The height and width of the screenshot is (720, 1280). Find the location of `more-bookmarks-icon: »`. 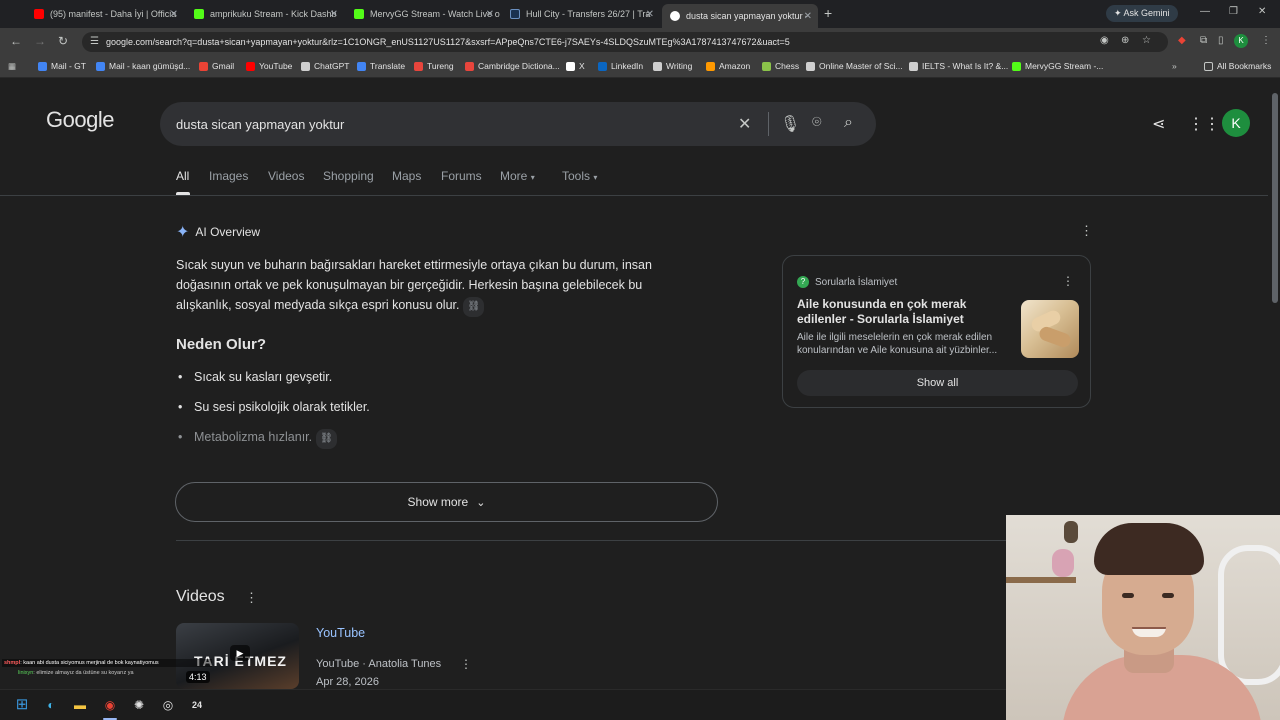

more-bookmarks-icon: » is located at coordinates (1174, 66).